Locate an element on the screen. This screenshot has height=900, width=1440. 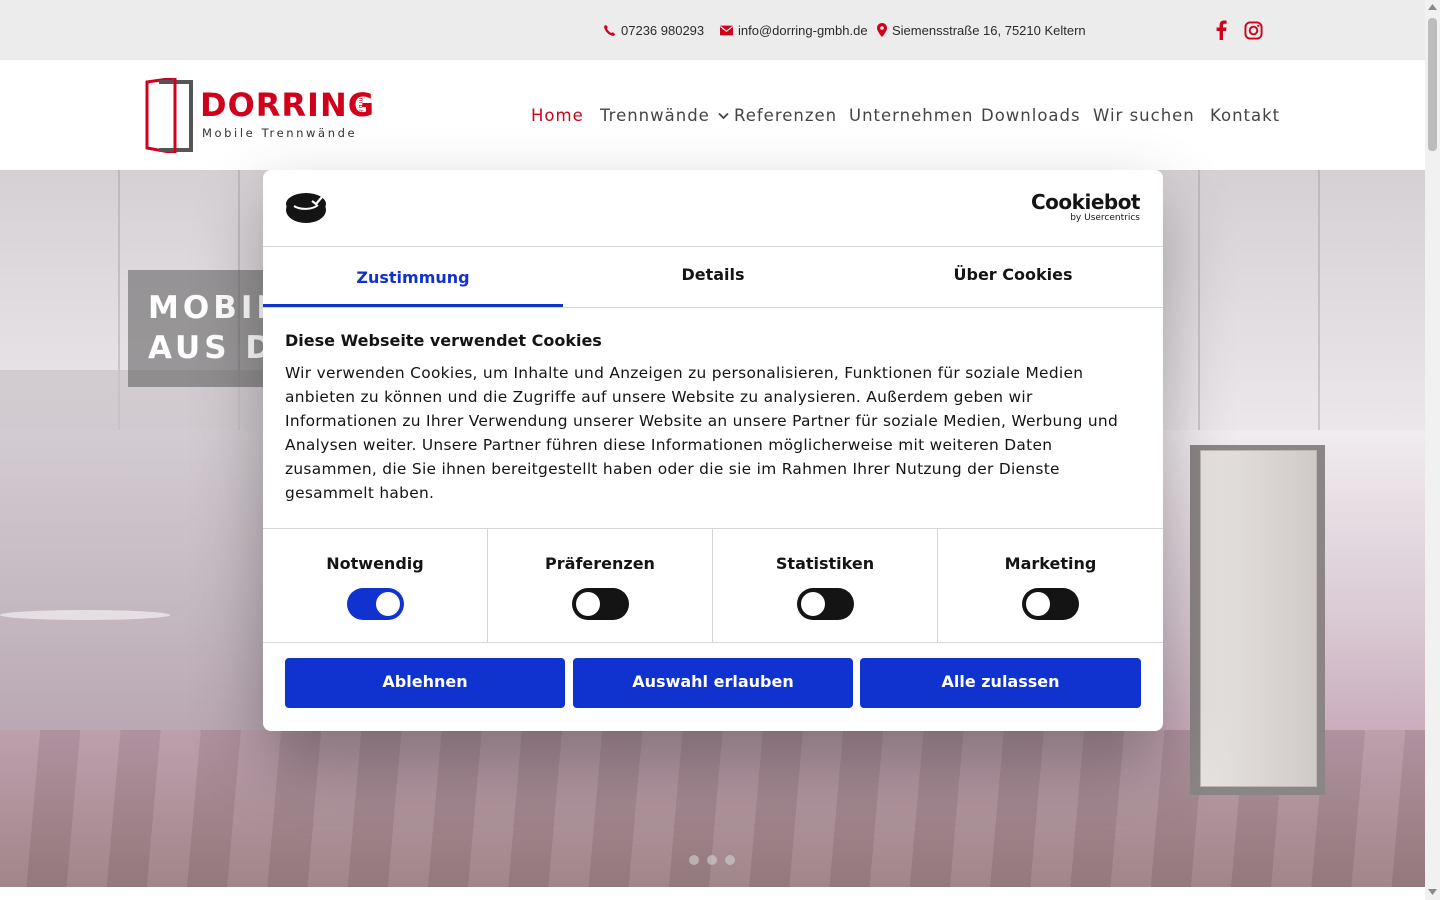
toggle-praeferenzen is located at coordinates (600, 604).